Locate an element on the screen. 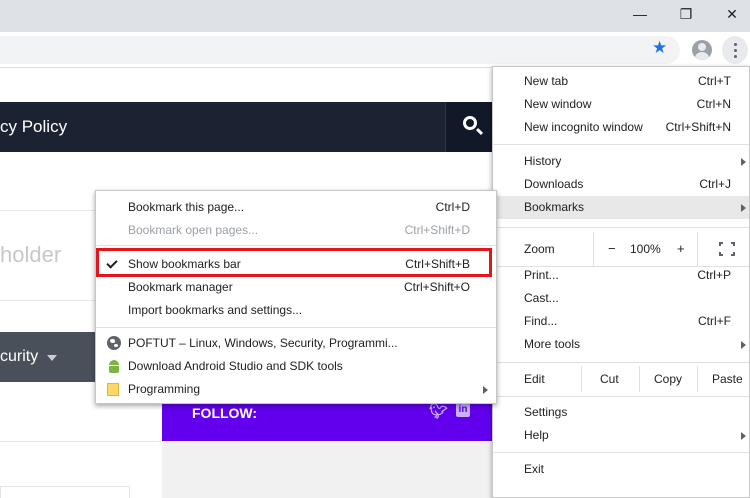 The image size is (750, 498). menu-item-downloads: Downloads Ctrl+J is located at coordinates (621, 184).